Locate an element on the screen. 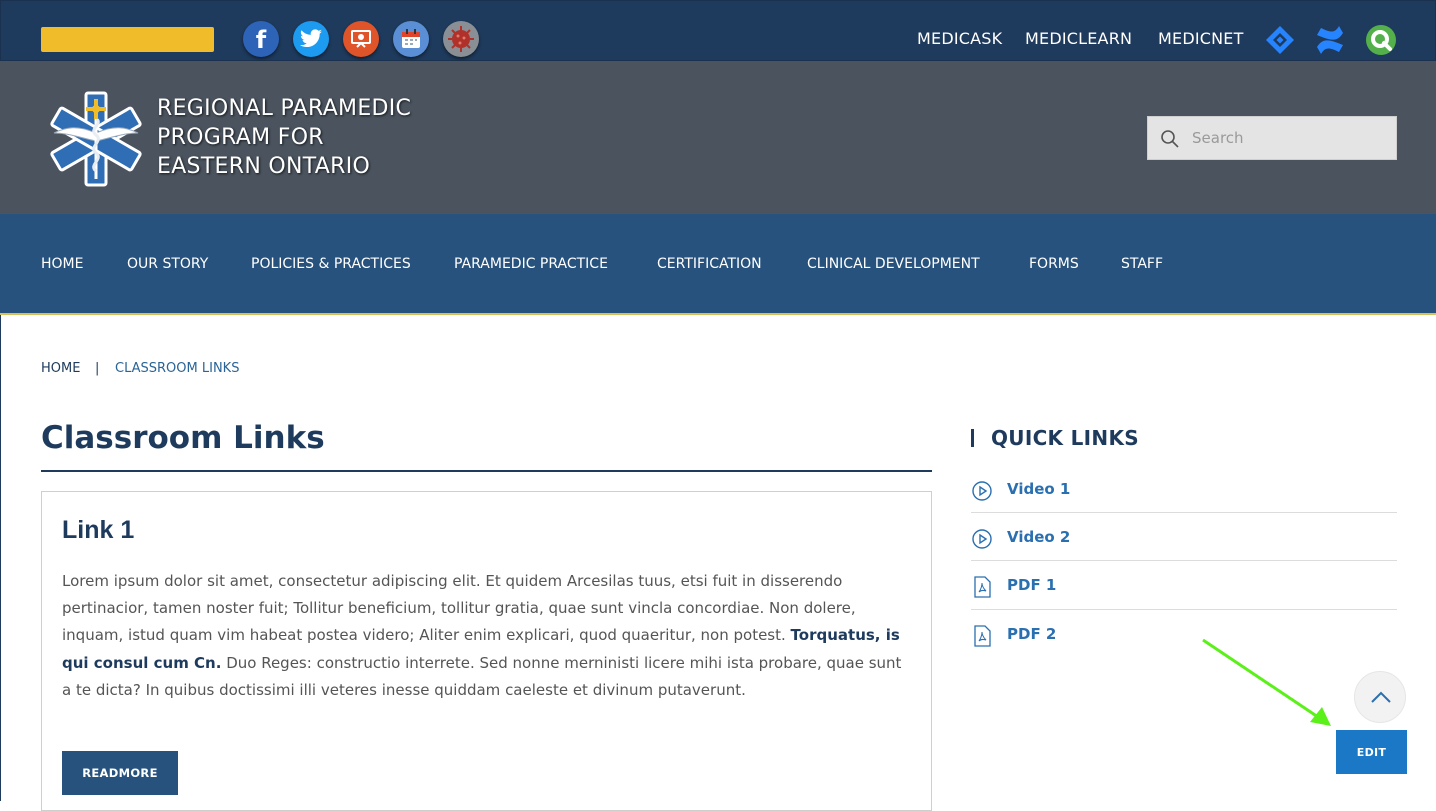 Image resolution: width=1436 pixels, height=811 pixels. yellow-banner-placeholder is located at coordinates (127, 39).